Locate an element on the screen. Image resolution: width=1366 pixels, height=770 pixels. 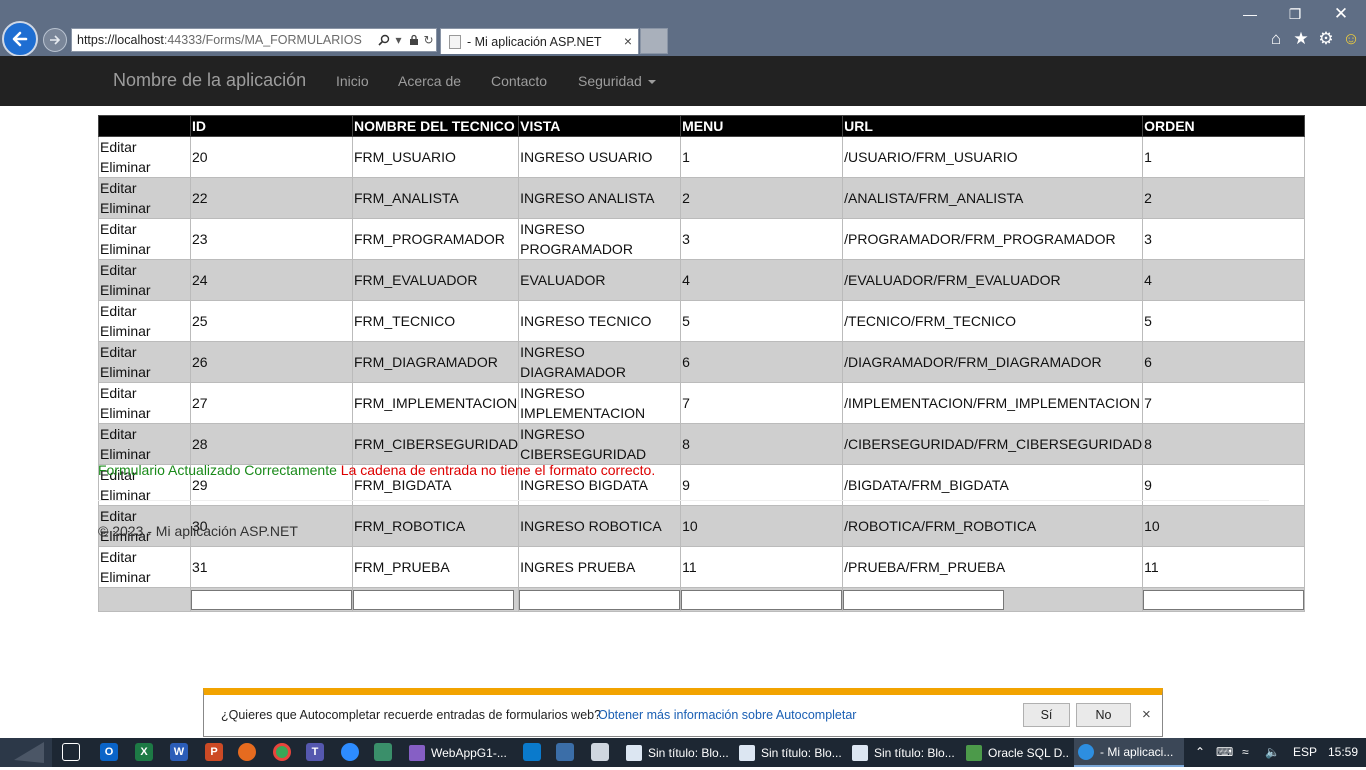
close-window-button: ✕ is located at coordinates (1341, 14).